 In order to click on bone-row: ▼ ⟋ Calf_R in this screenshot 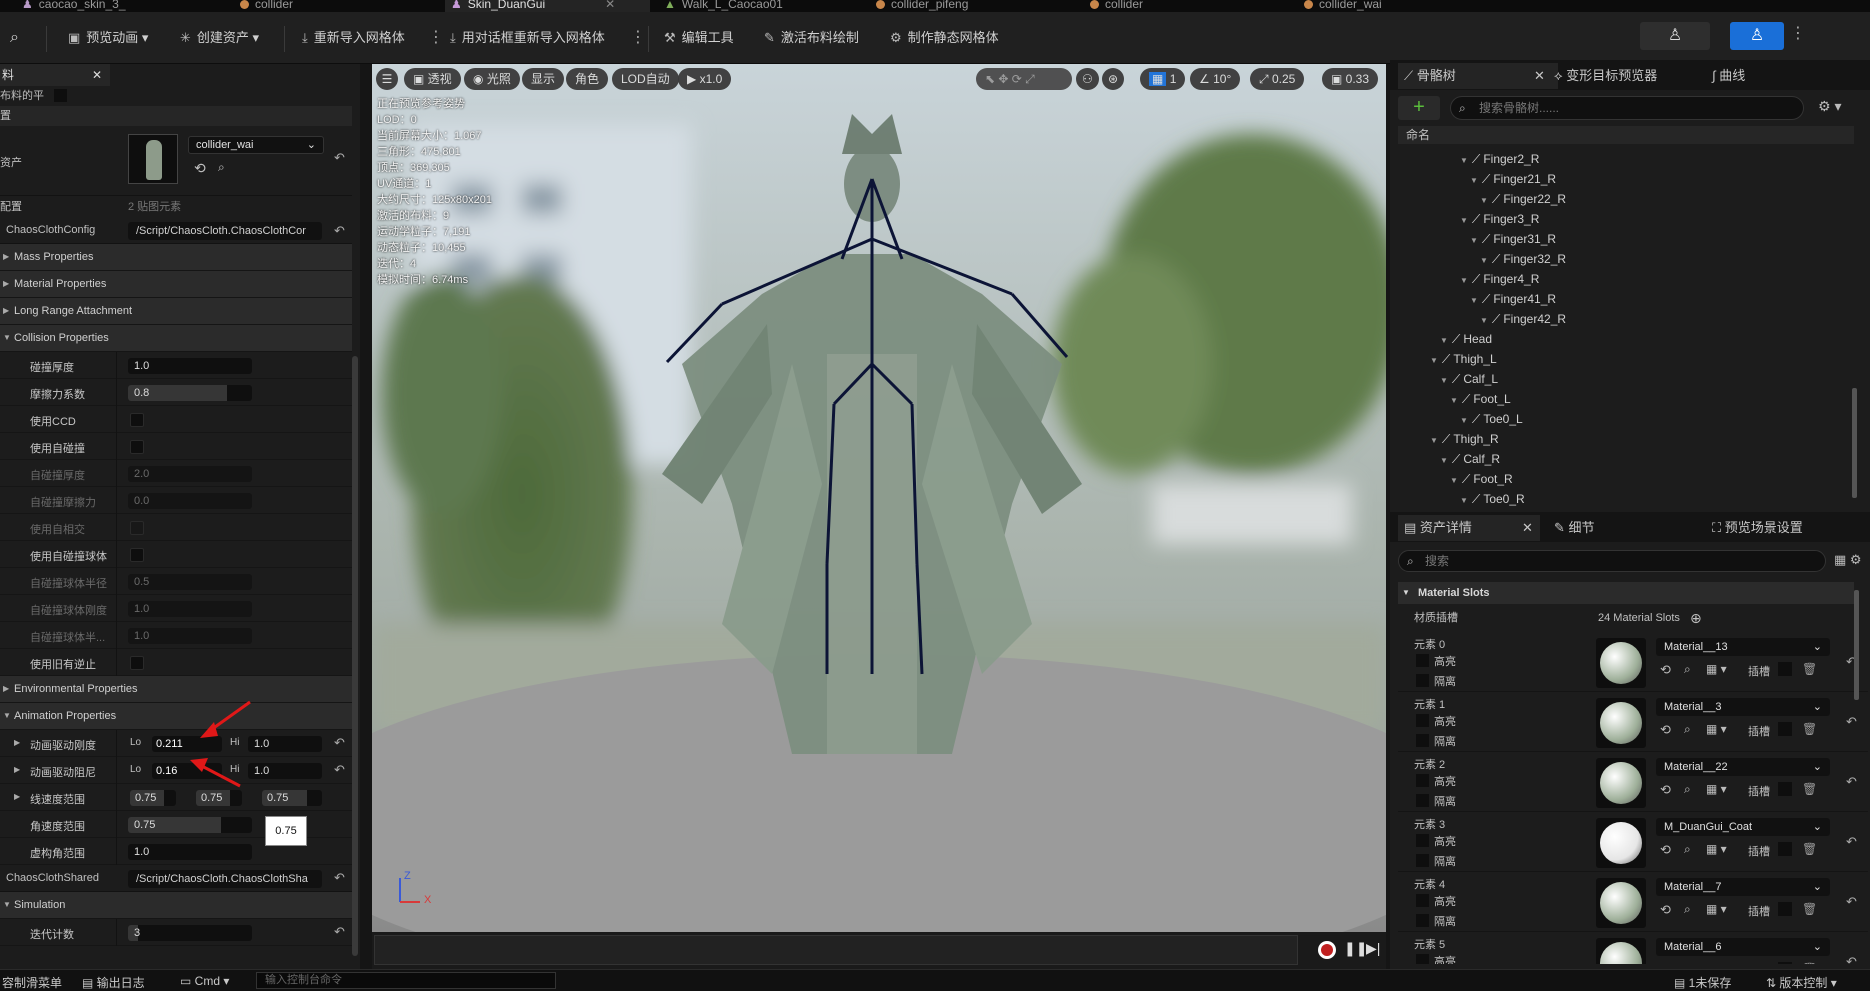, I will do `click(1470, 459)`.